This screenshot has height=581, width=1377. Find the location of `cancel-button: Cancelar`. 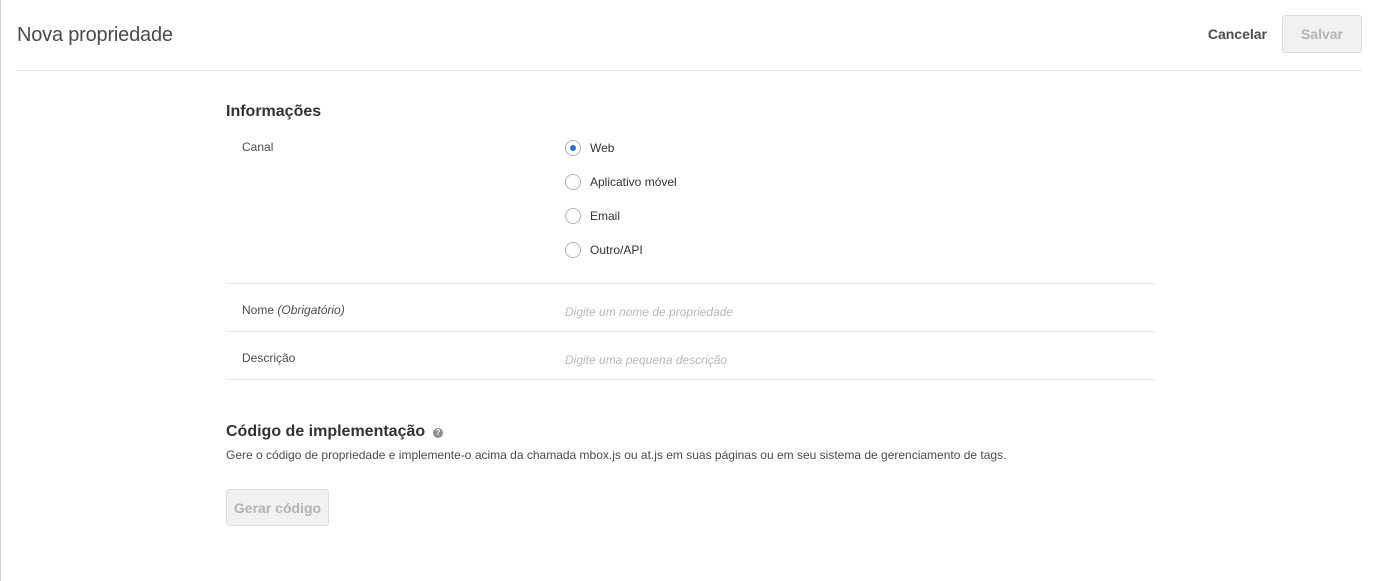

cancel-button: Cancelar is located at coordinates (1237, 34).